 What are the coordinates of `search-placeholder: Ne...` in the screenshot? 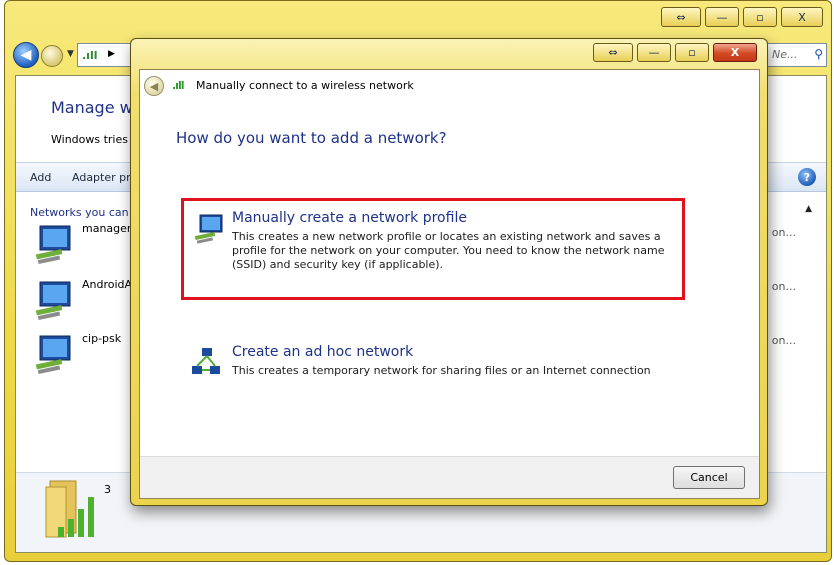 It's located at (785, 54).